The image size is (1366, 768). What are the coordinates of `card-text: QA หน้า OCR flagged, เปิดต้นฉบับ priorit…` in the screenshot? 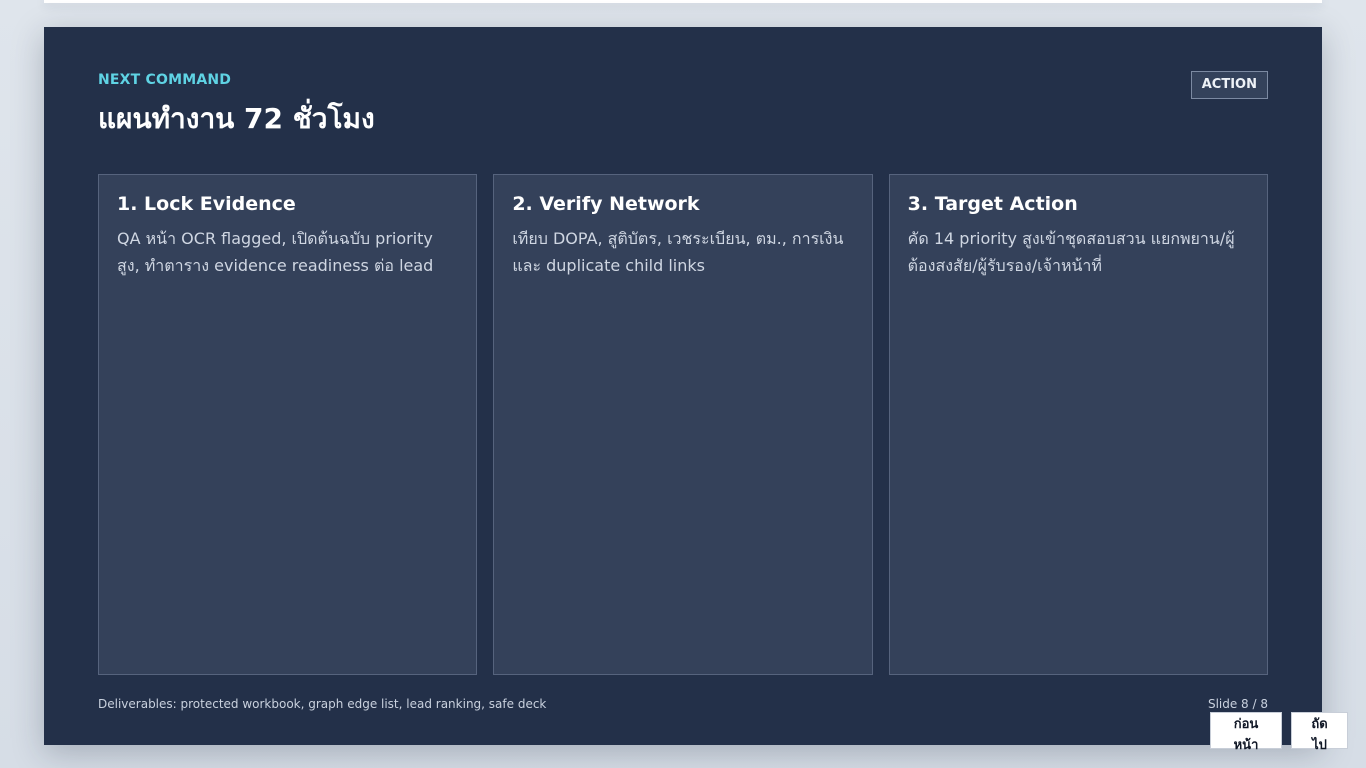 It's located at (275, 252).